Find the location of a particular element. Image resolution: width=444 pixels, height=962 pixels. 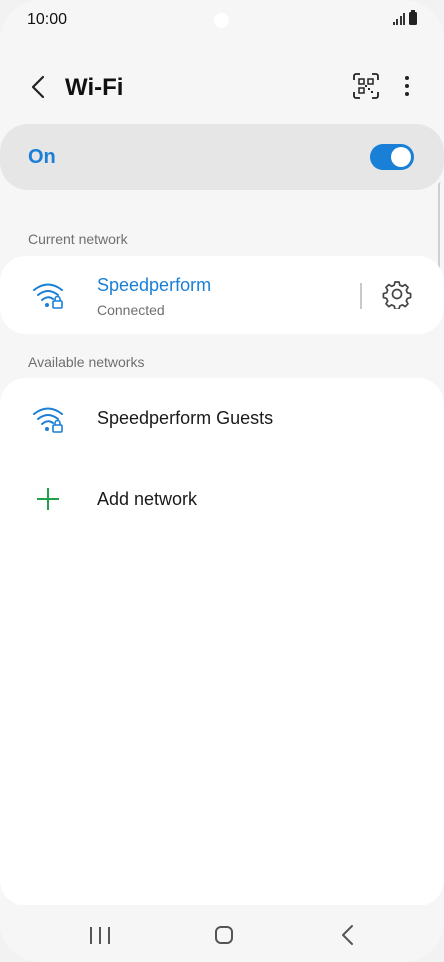

home-icon is located at coordinates (224, 935).